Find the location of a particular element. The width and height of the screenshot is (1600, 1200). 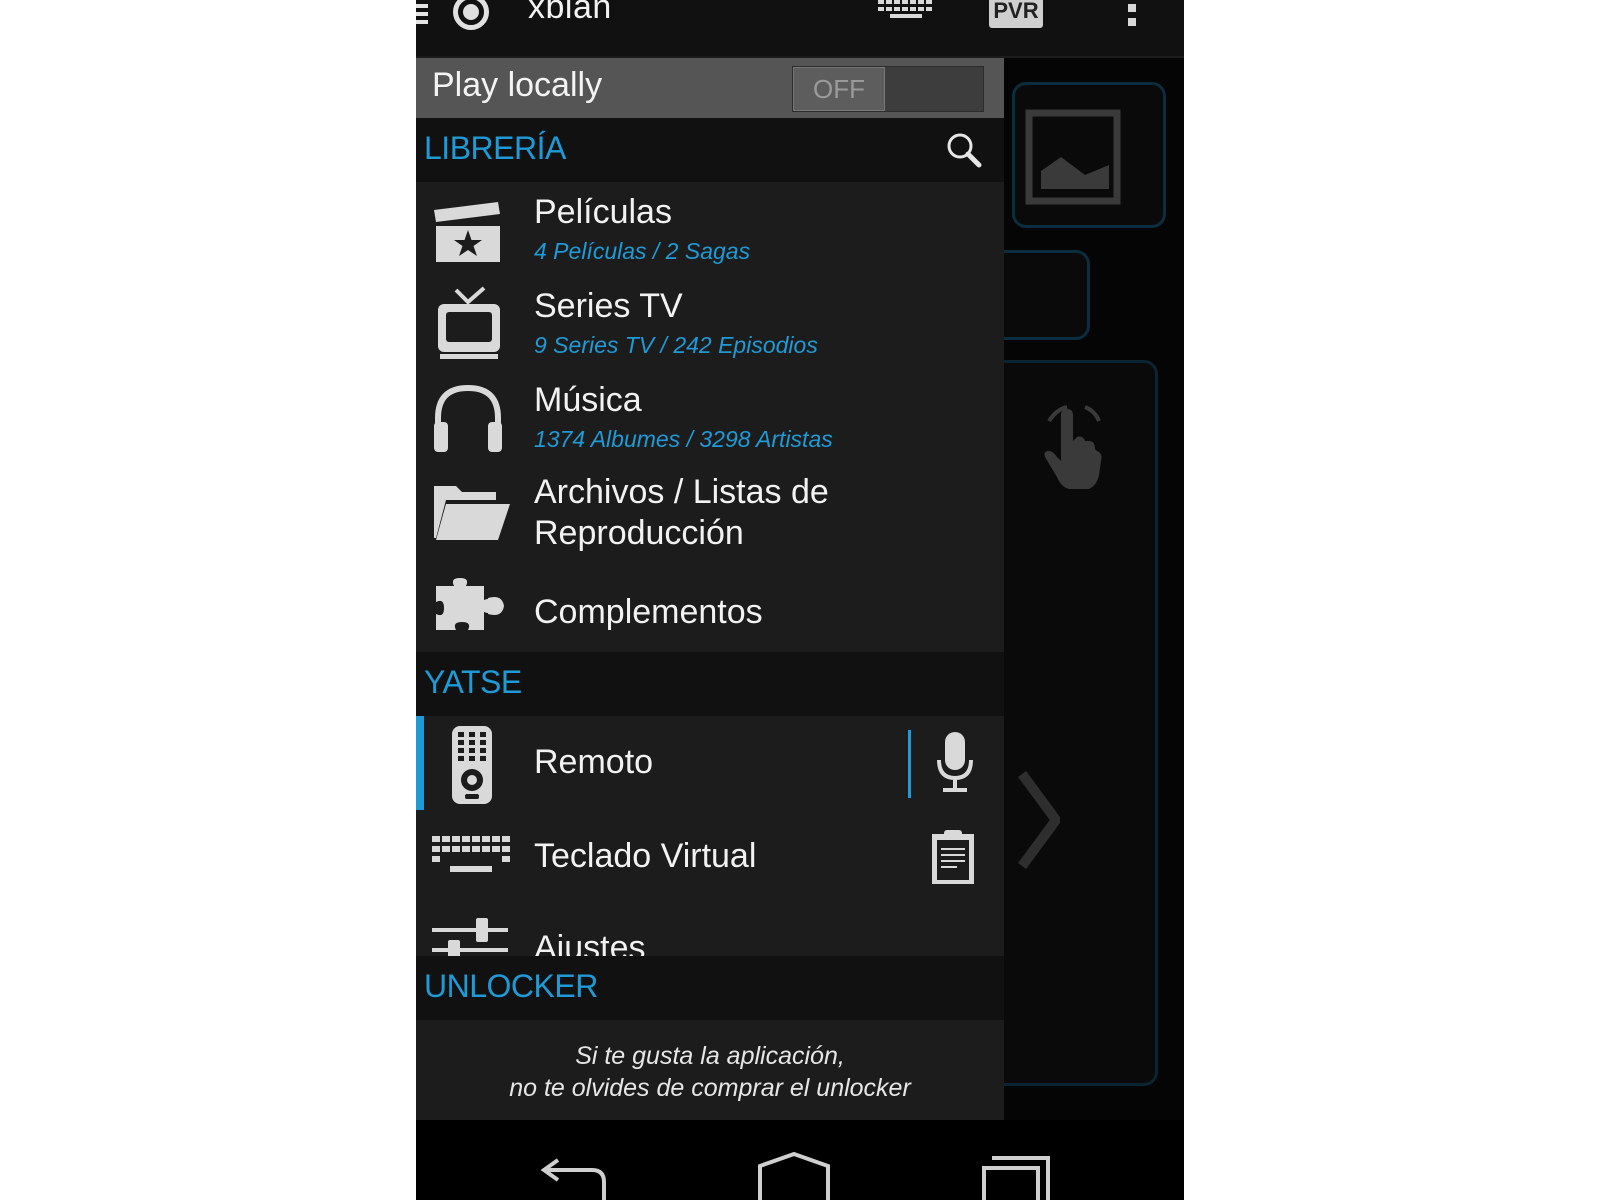

background-panel is located at coordinates (1071, 723).